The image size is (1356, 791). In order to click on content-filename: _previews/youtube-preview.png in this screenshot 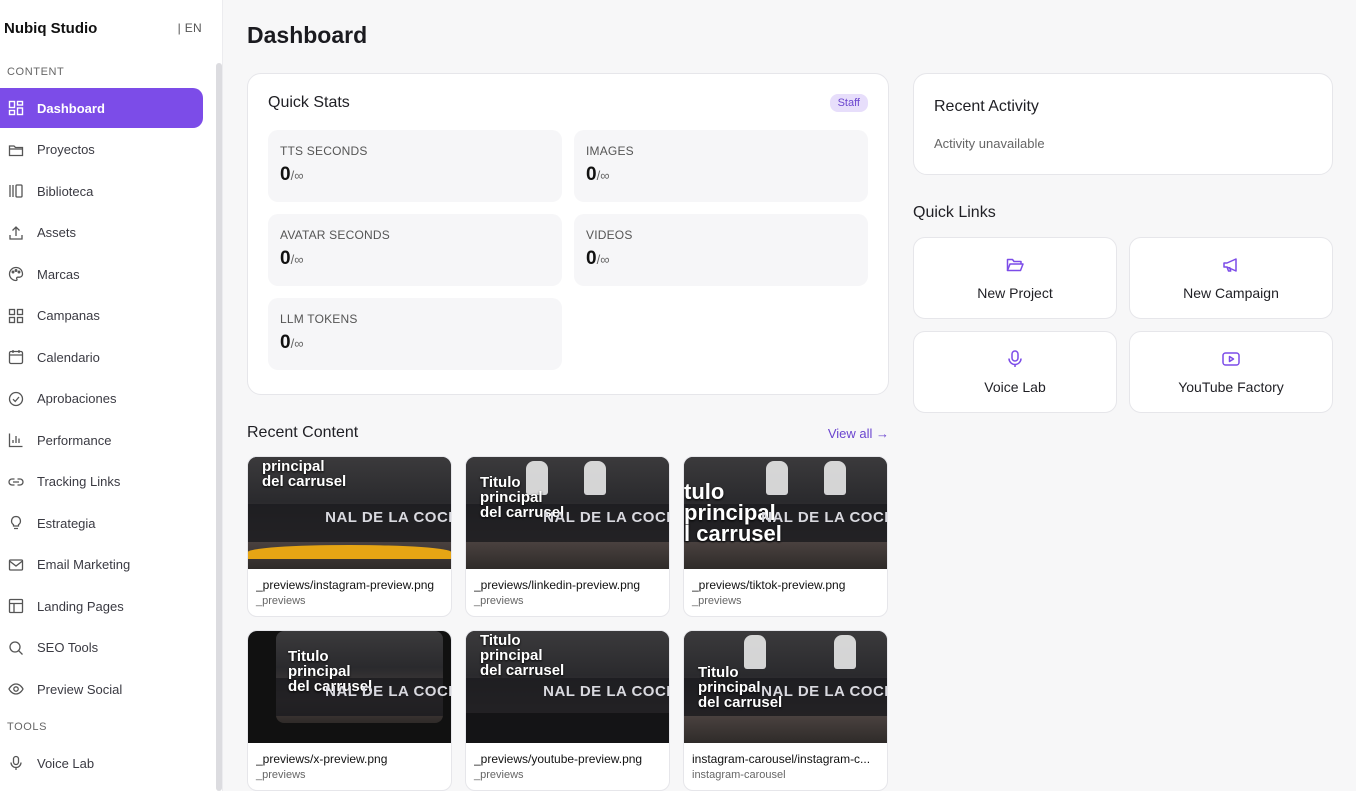, I will do `click(558, 759)`.